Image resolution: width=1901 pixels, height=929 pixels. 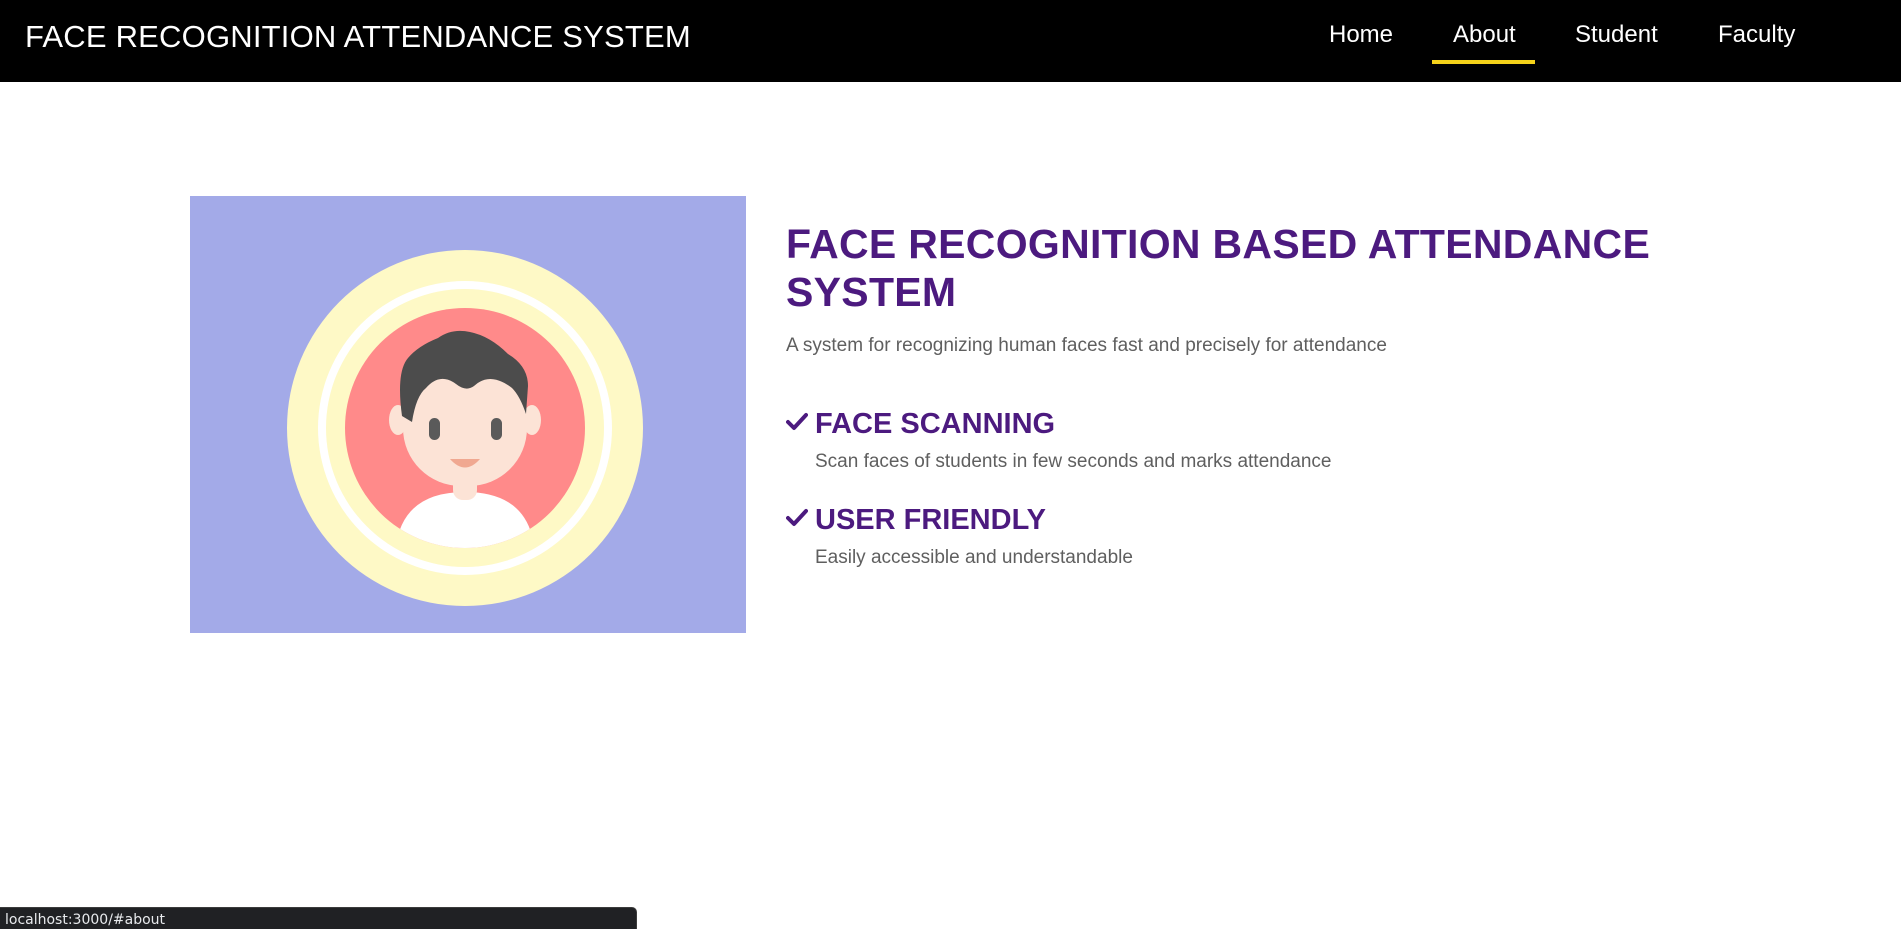 What do you see at coordinates (1756, 35) in the screenshot?
I see `nav-link-faculty: Faculty` at bounding box center [1756, 35].